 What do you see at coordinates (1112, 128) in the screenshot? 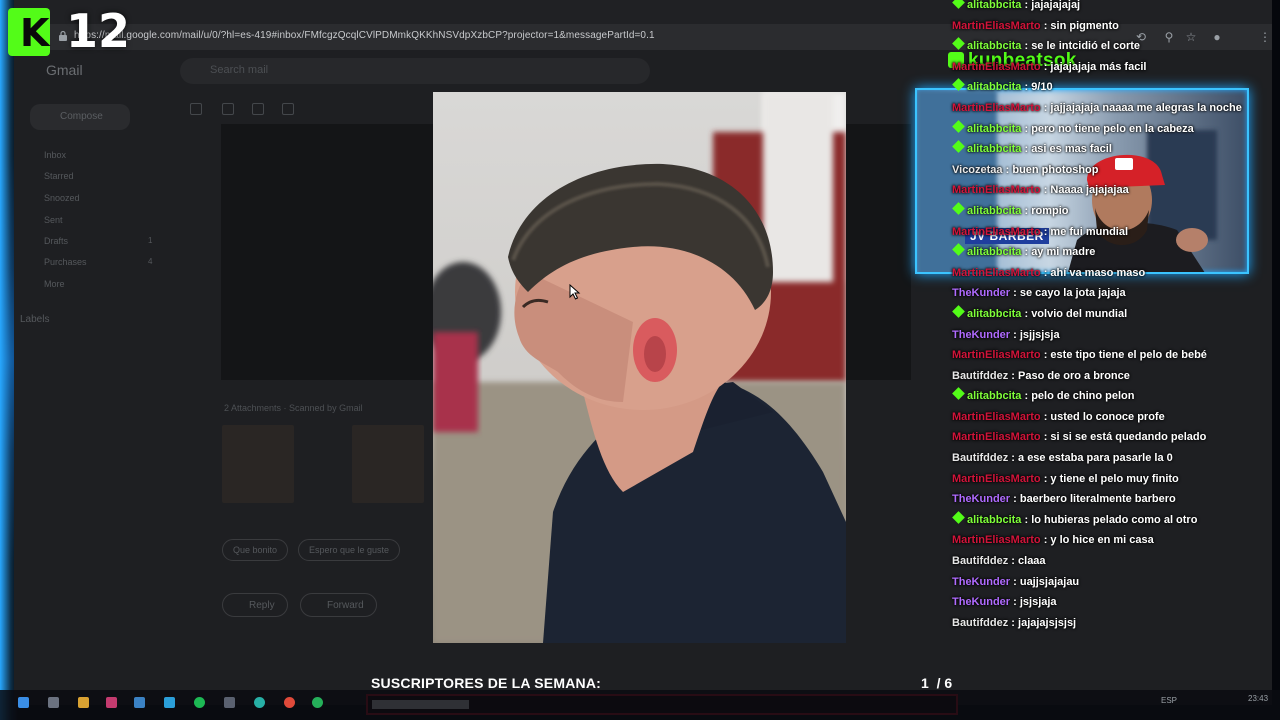
I see `chat-text: pero no tiene pelo en la cabeza` at bounding box center [1112, 128].